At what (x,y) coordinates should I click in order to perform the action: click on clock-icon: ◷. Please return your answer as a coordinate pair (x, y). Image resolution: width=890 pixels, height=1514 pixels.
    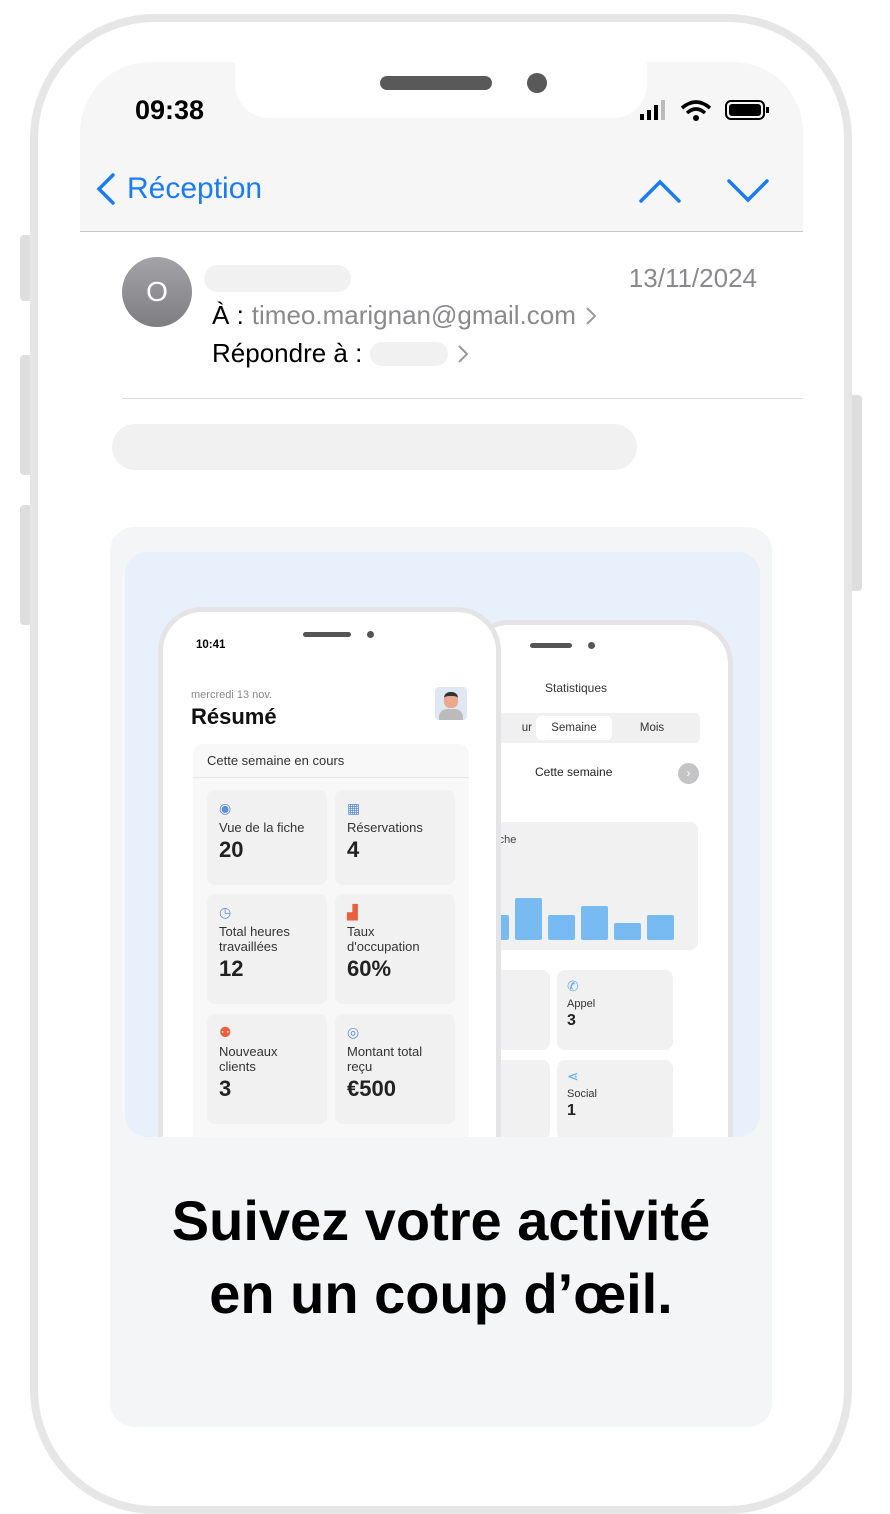
    Looking at the image, I should click on (225, 912).